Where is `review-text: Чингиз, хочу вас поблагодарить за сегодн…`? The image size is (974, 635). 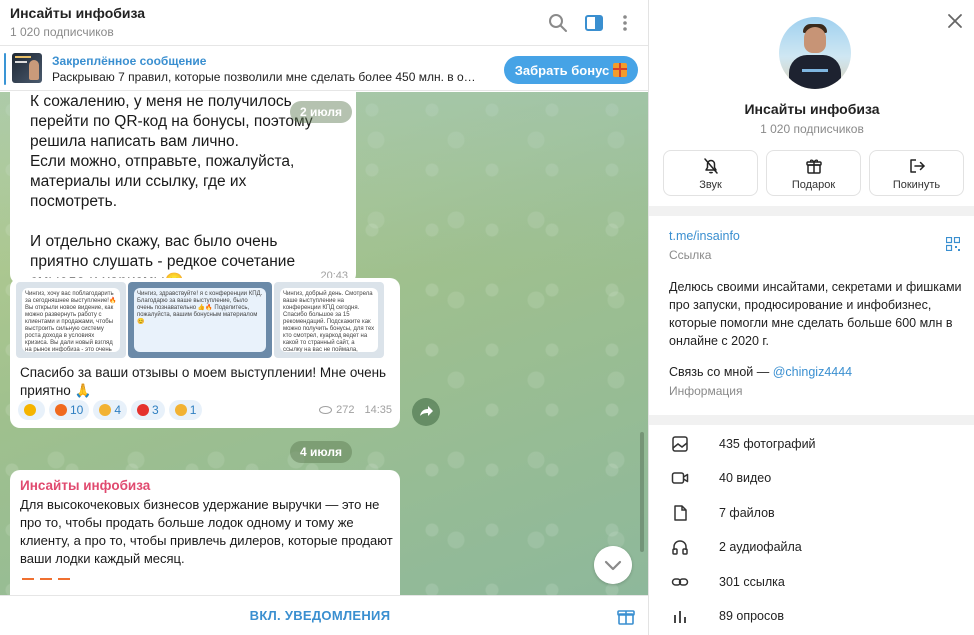 review-text: Чингиз, хочу вас поблагодарить за сегодн… is located at coordinates (71, 320).